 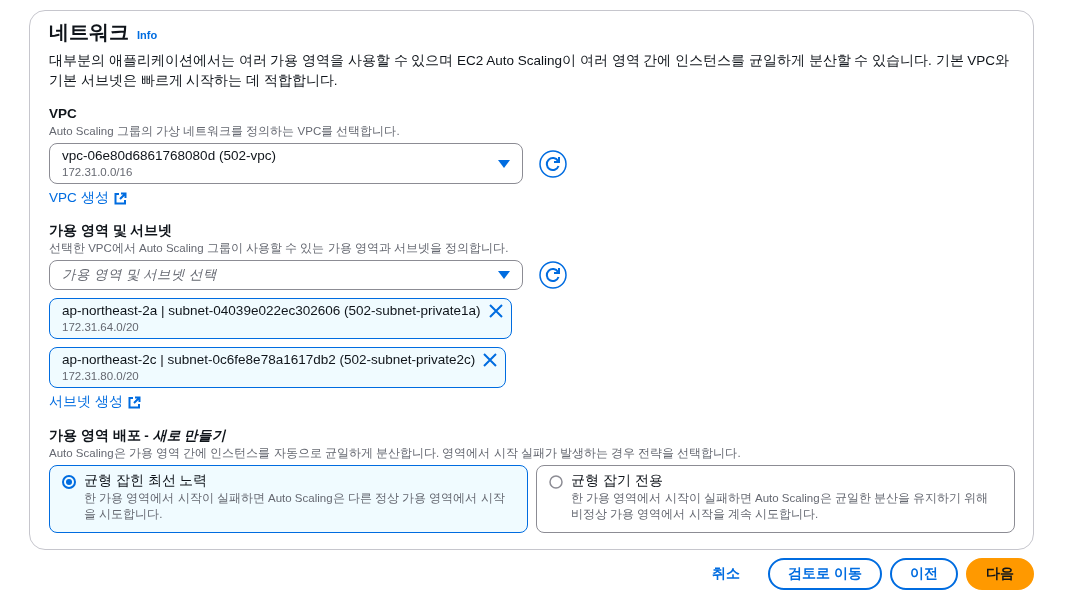 I want to click on next-button: 다음, so click(x=1000, y=573).